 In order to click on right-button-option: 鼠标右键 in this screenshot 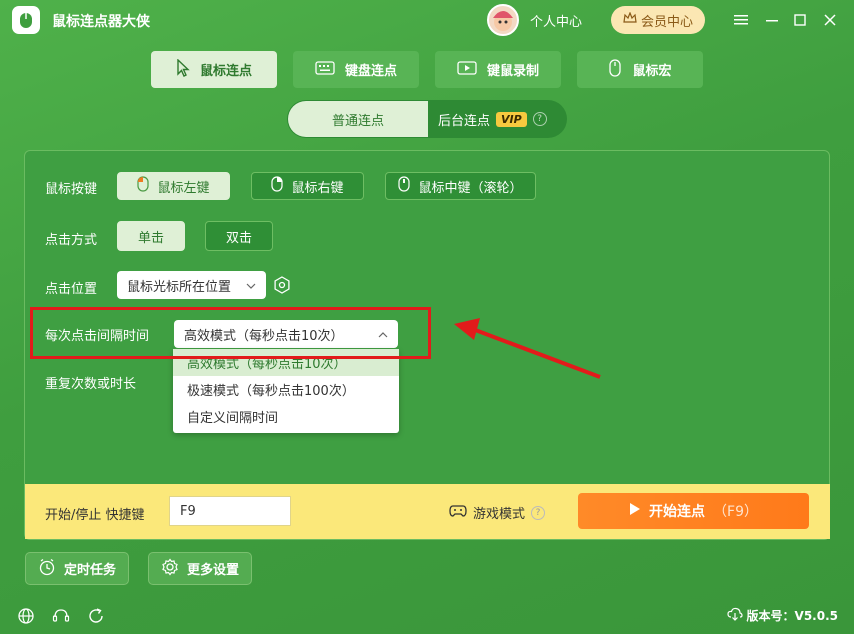, I will do `click(307, 186)`.